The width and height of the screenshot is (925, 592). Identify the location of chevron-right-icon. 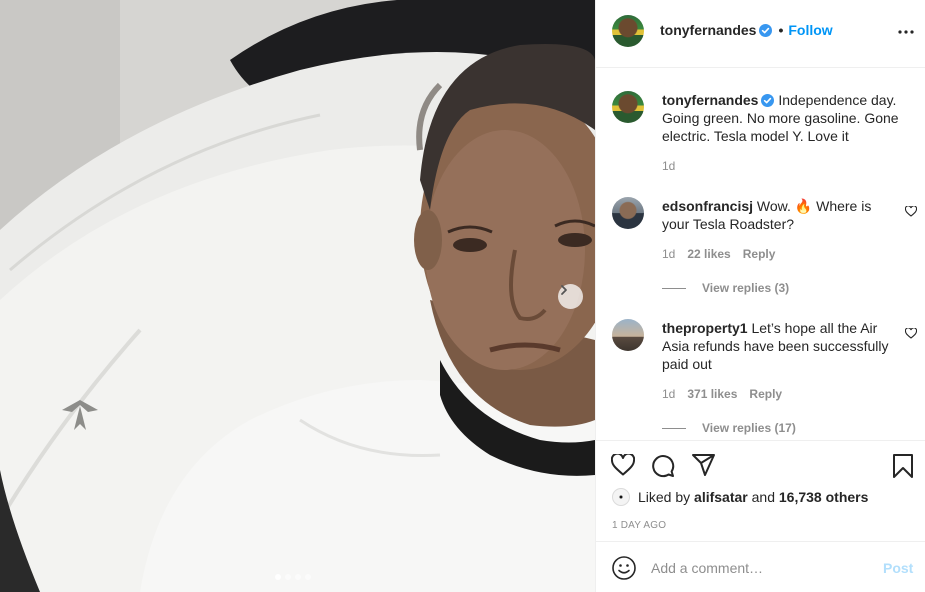
(564, 290).